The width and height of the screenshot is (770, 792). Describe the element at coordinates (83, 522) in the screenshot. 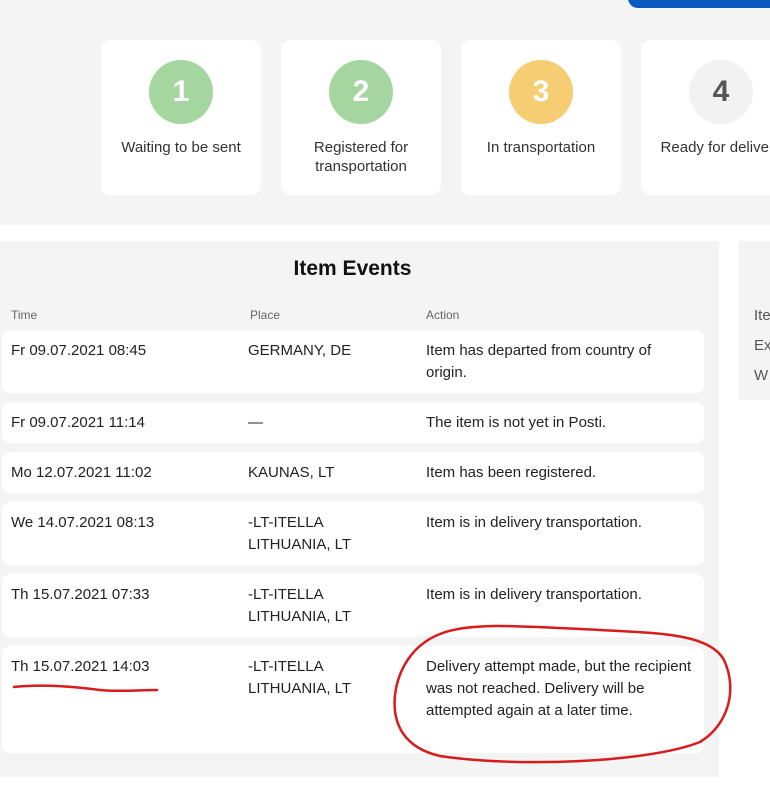

I see `event-time: We 14.07.2021 08:13` at that location.